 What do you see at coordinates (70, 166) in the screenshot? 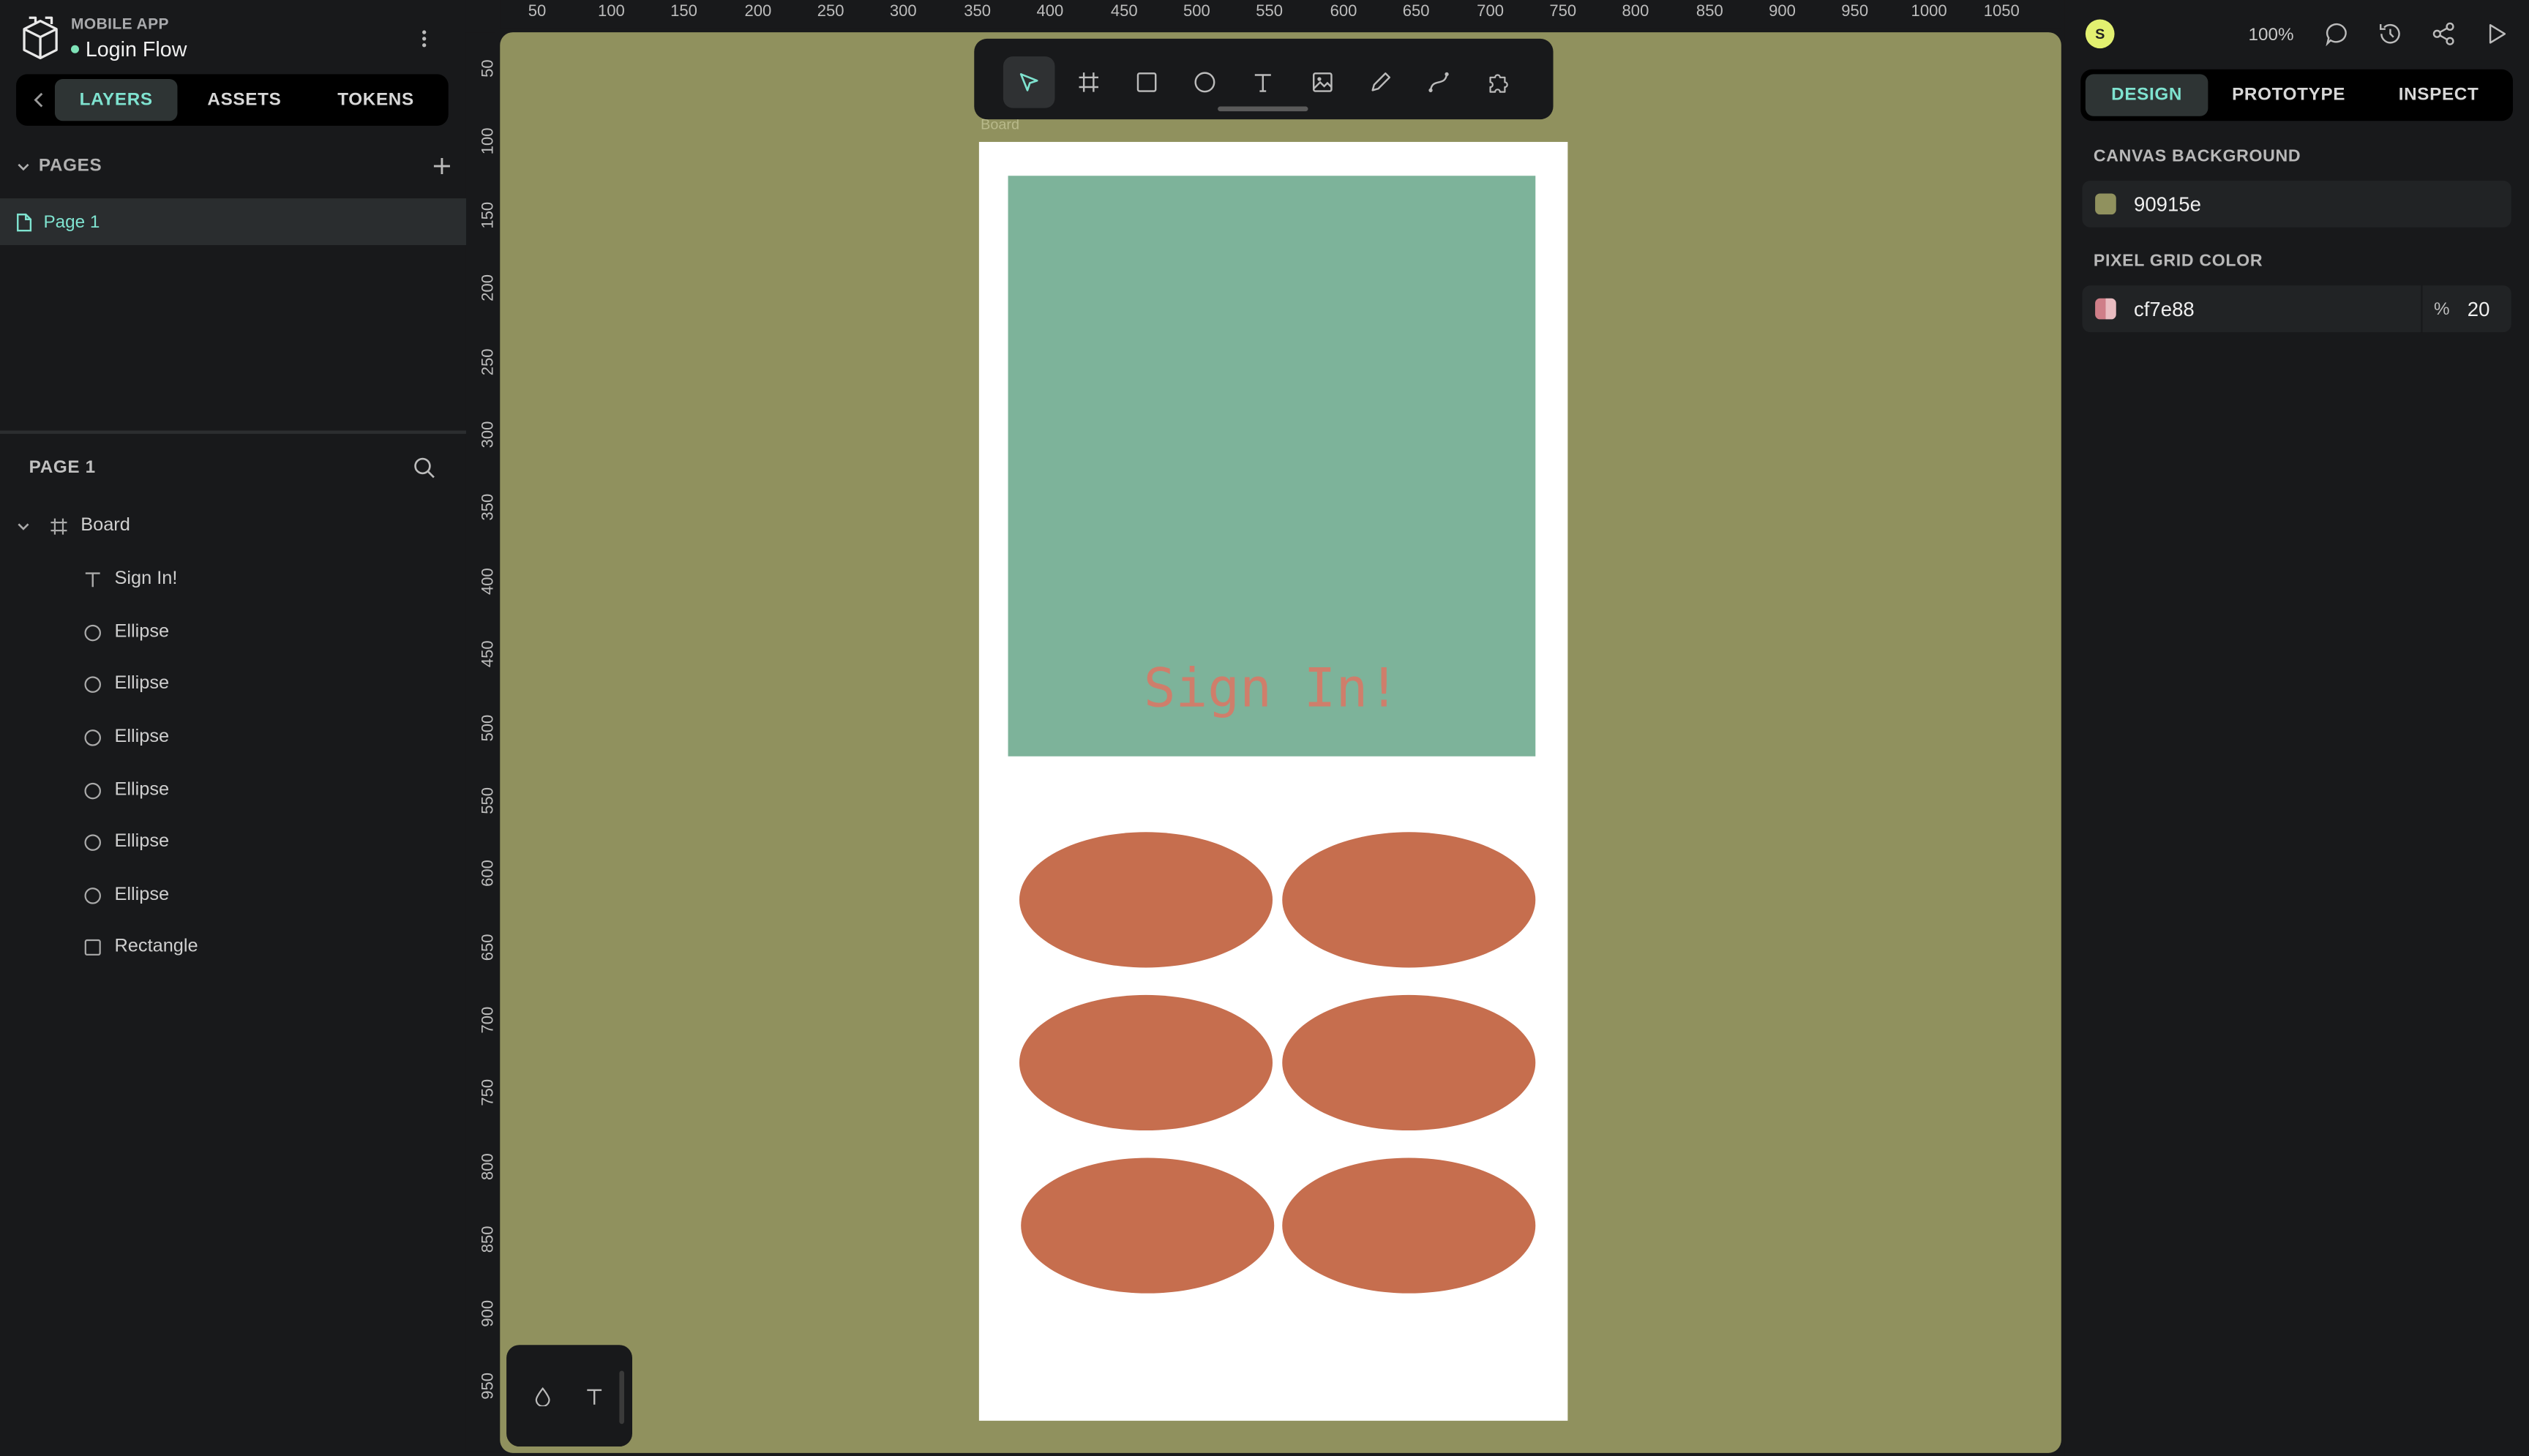
I see `pages-heading: PAGES` at bounding box center [70, 166].